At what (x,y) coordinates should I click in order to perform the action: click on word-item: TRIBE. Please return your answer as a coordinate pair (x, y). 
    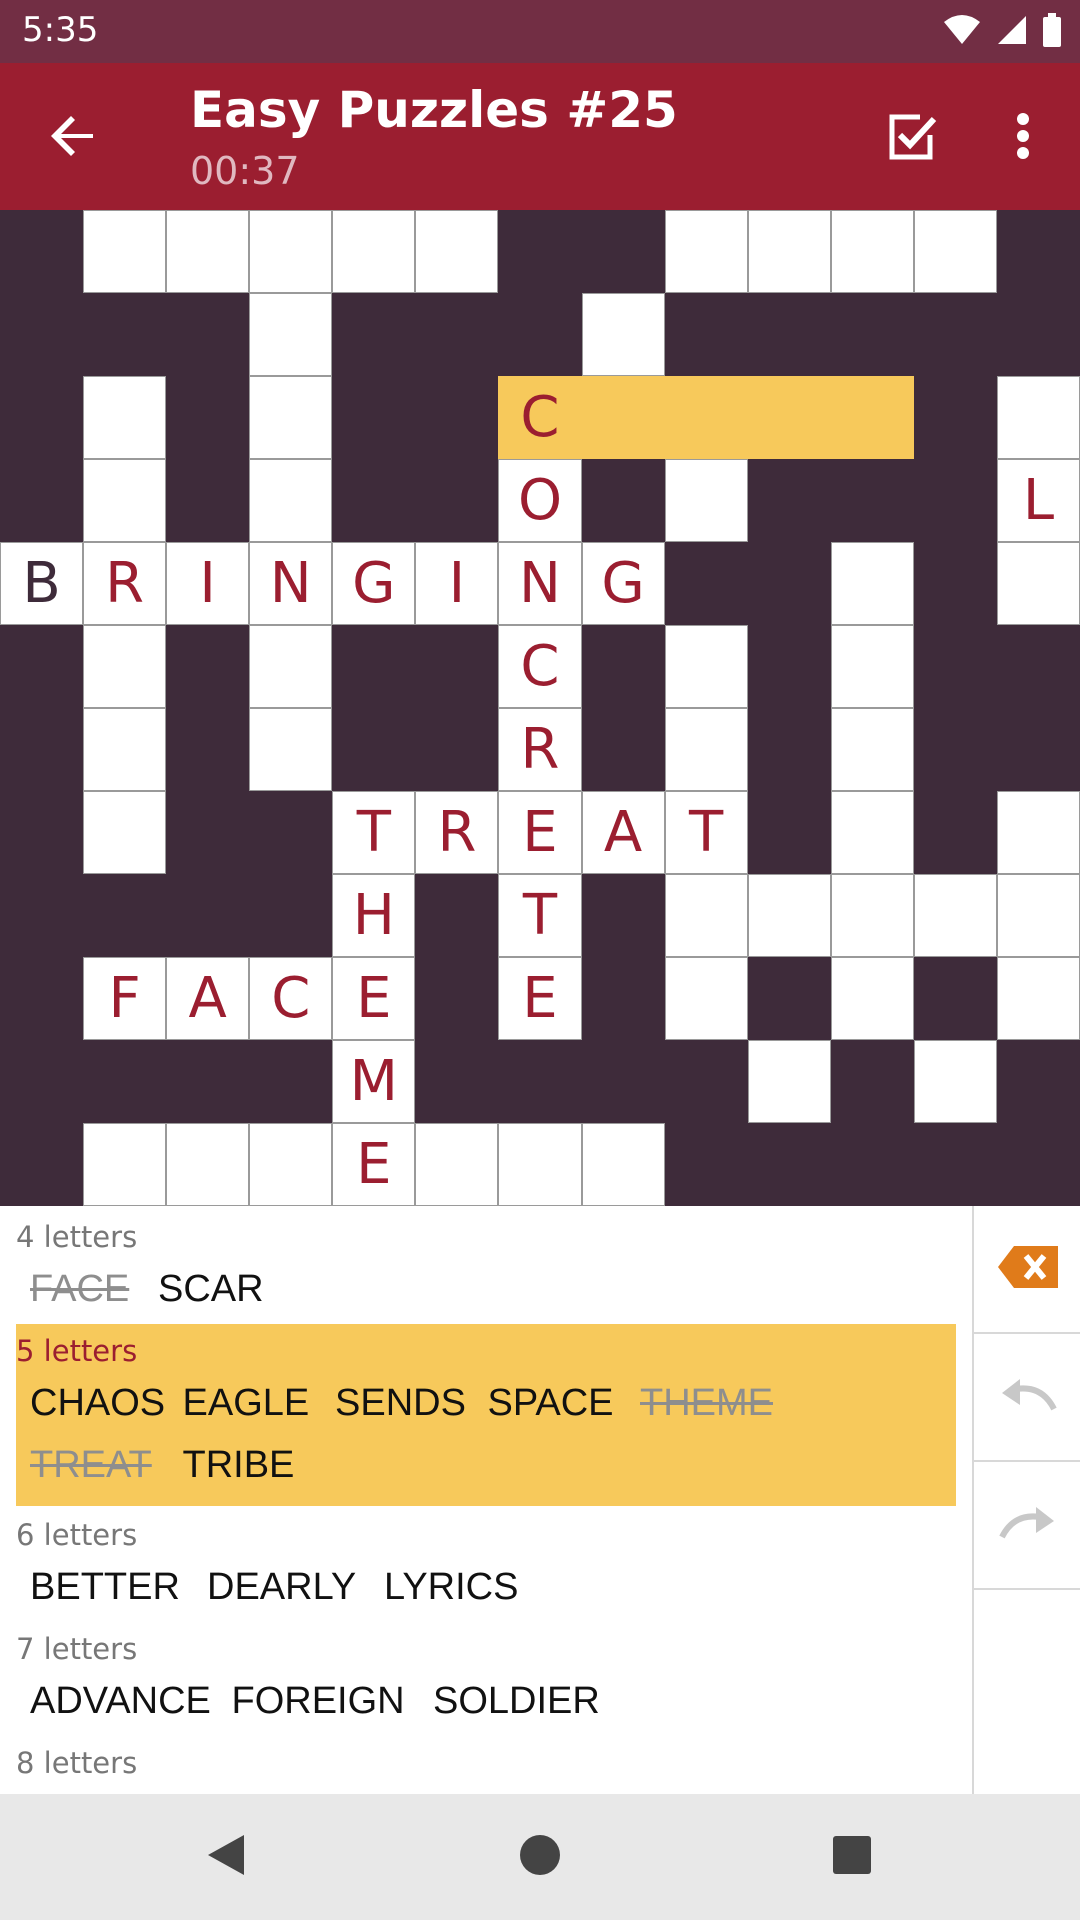
    Looking at the image, I should click on (239, 1465).